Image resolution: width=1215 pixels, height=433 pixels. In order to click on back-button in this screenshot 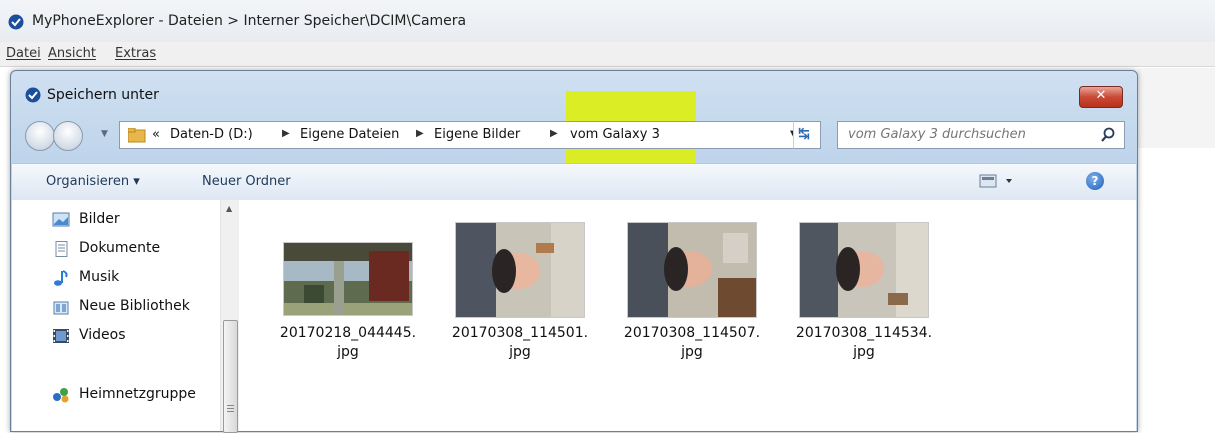, I will do `click(40, 136)`.